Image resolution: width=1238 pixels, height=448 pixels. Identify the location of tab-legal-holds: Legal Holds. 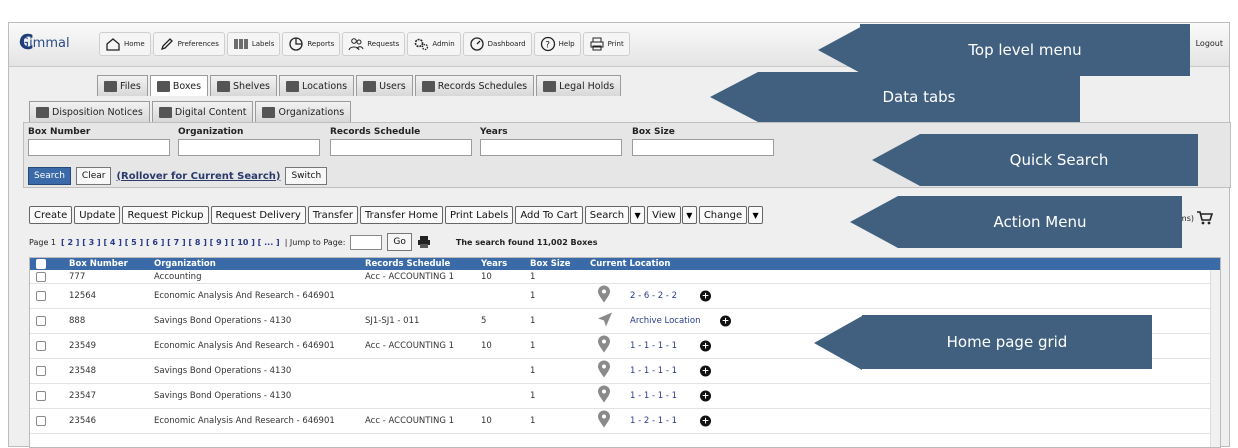
(579, 85).